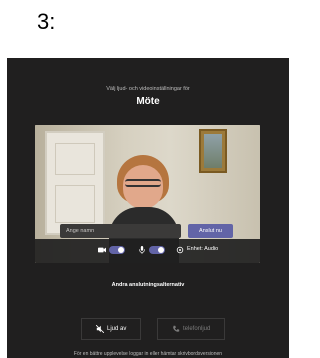 The width and height of the screenshot is (320, 358). I want to click on device-settings-icon, so click(180, 250).